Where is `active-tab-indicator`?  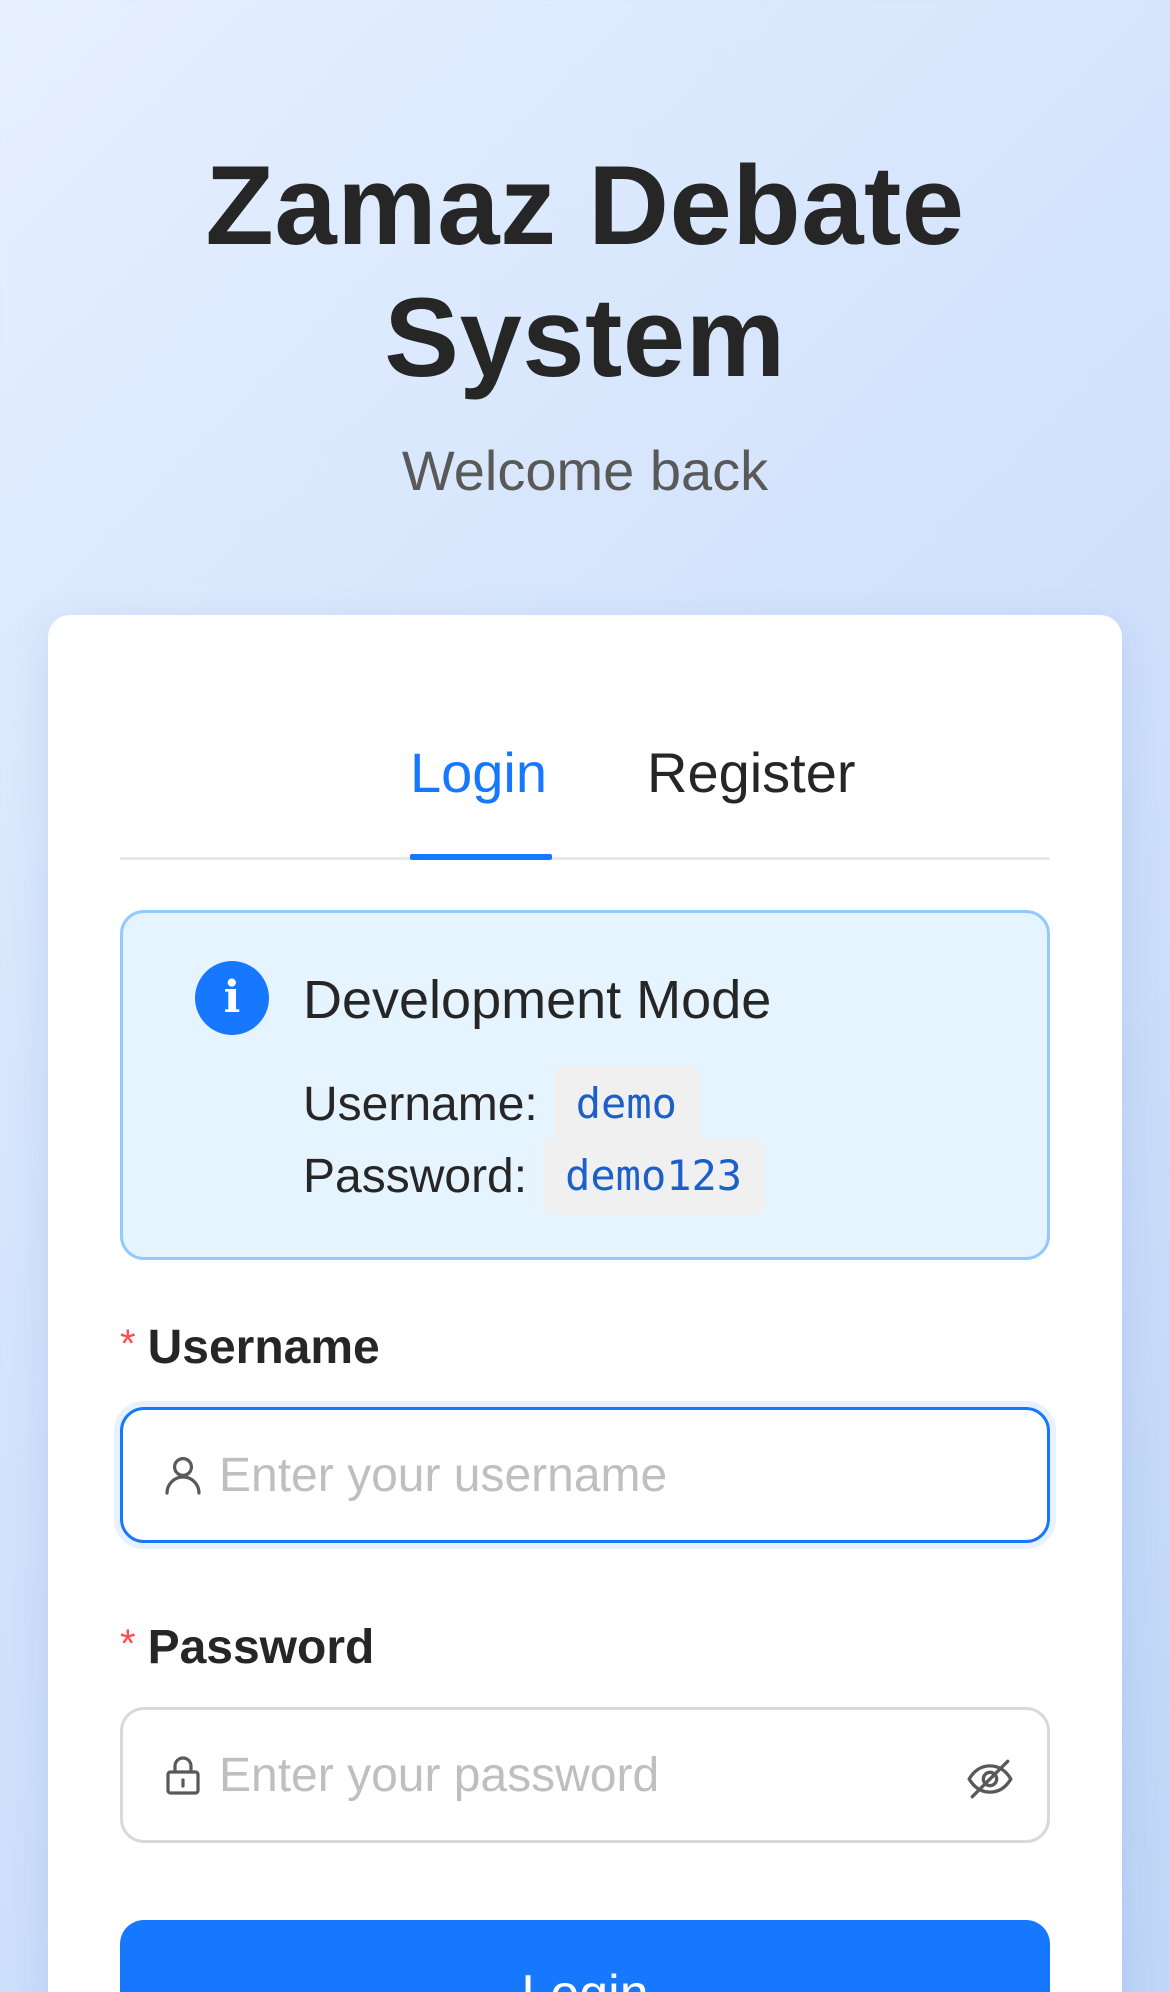
active-tab-indicator is located at coordinates (481, 857).